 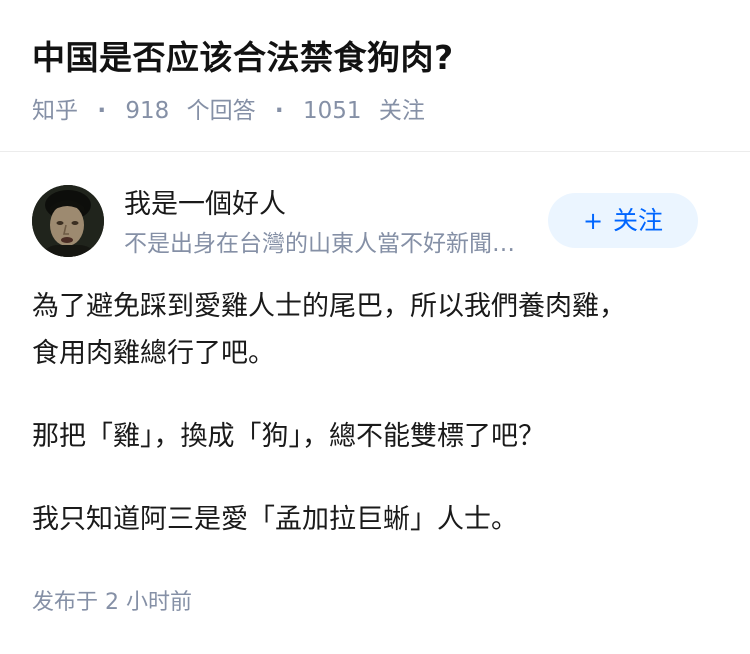 I want to click on question-meta: 知乎 · 918 个回答 · 1051 关注, so click(x=377, y=110).